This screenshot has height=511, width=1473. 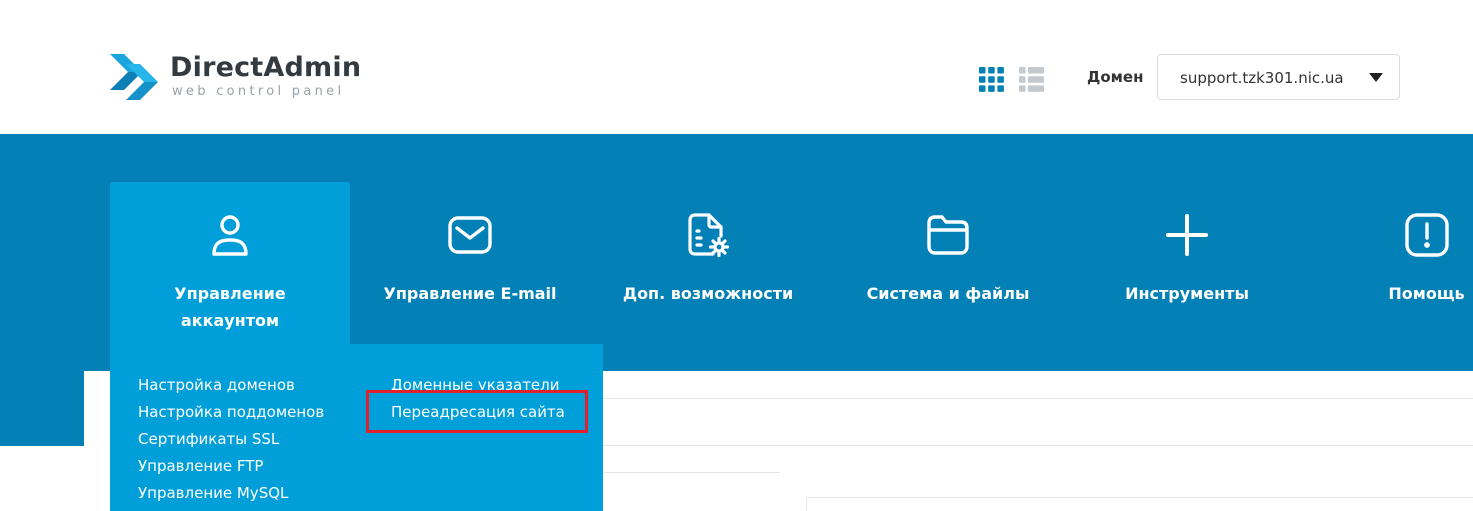 What do you see at coordinates (231, 466) in the screenshot?
I see `submenu-ftp-management: Управление FTP` at bounding box center [231, 466].